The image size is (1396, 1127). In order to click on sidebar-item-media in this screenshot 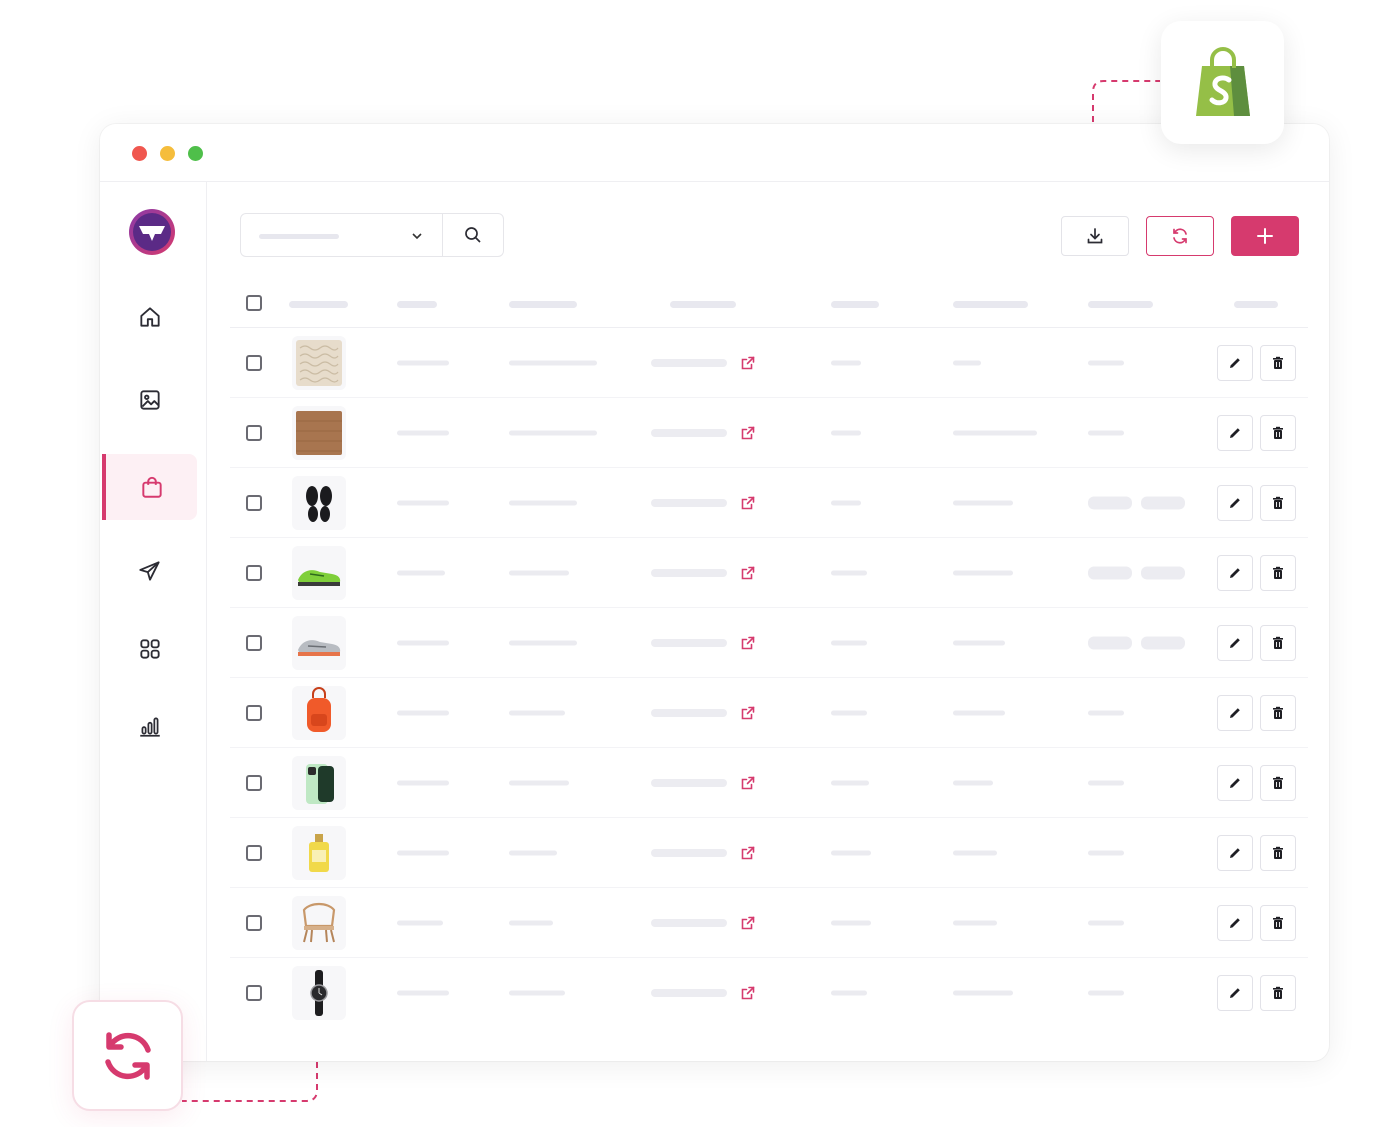, I will do `click(149, 400)`.